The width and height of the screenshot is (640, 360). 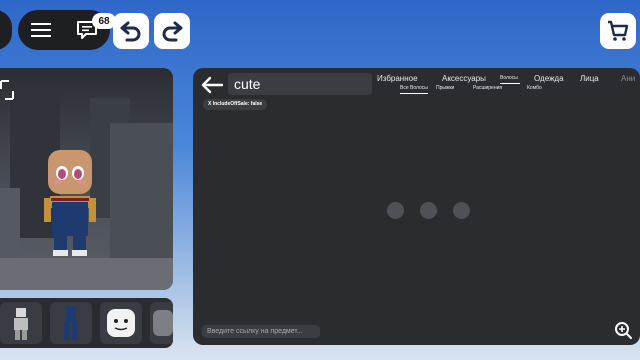 I want to click on filter-chip: X IncludeOffSale: false, so click(x=235, y=104).